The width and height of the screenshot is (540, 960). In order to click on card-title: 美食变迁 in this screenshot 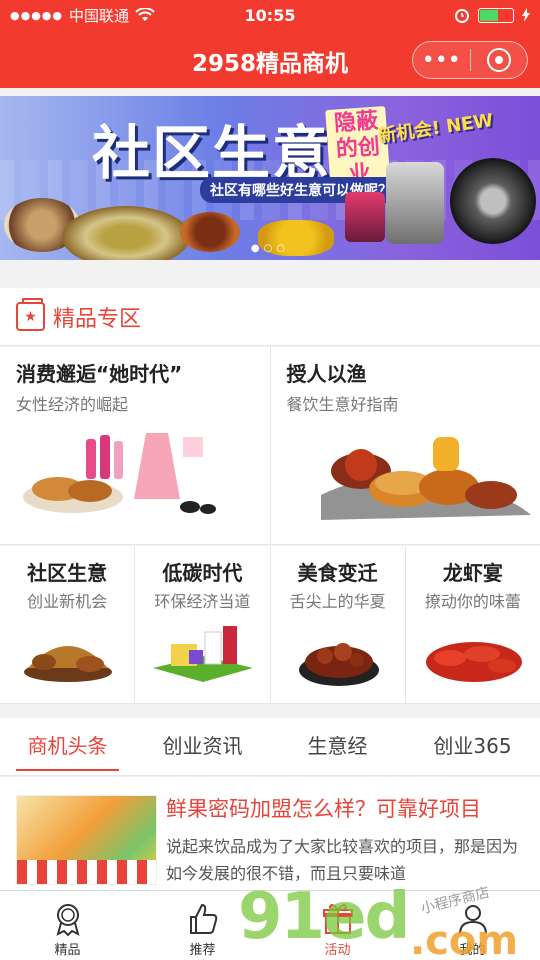, I will do `click(337, 573)`.